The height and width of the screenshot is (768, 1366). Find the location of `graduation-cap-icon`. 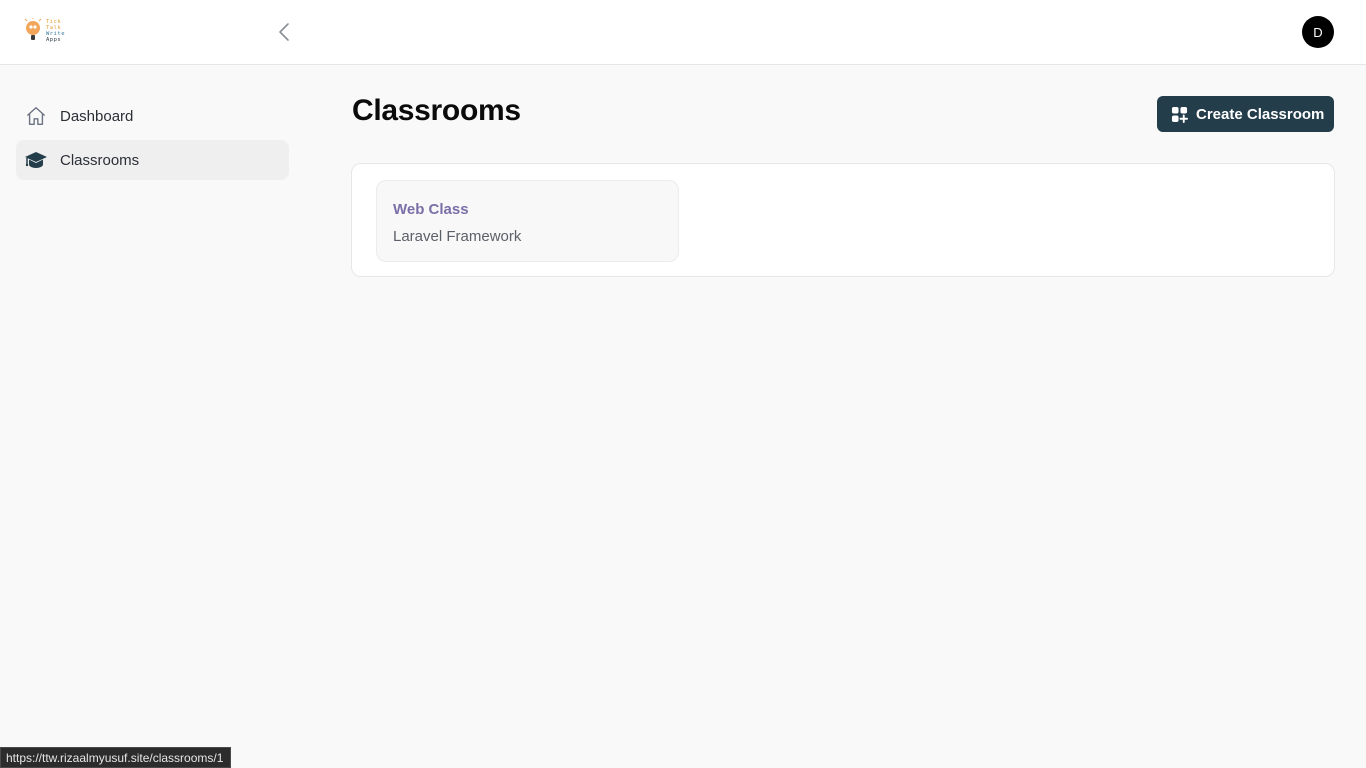

graduation-cap-icon is located at coordinates (36, 160).